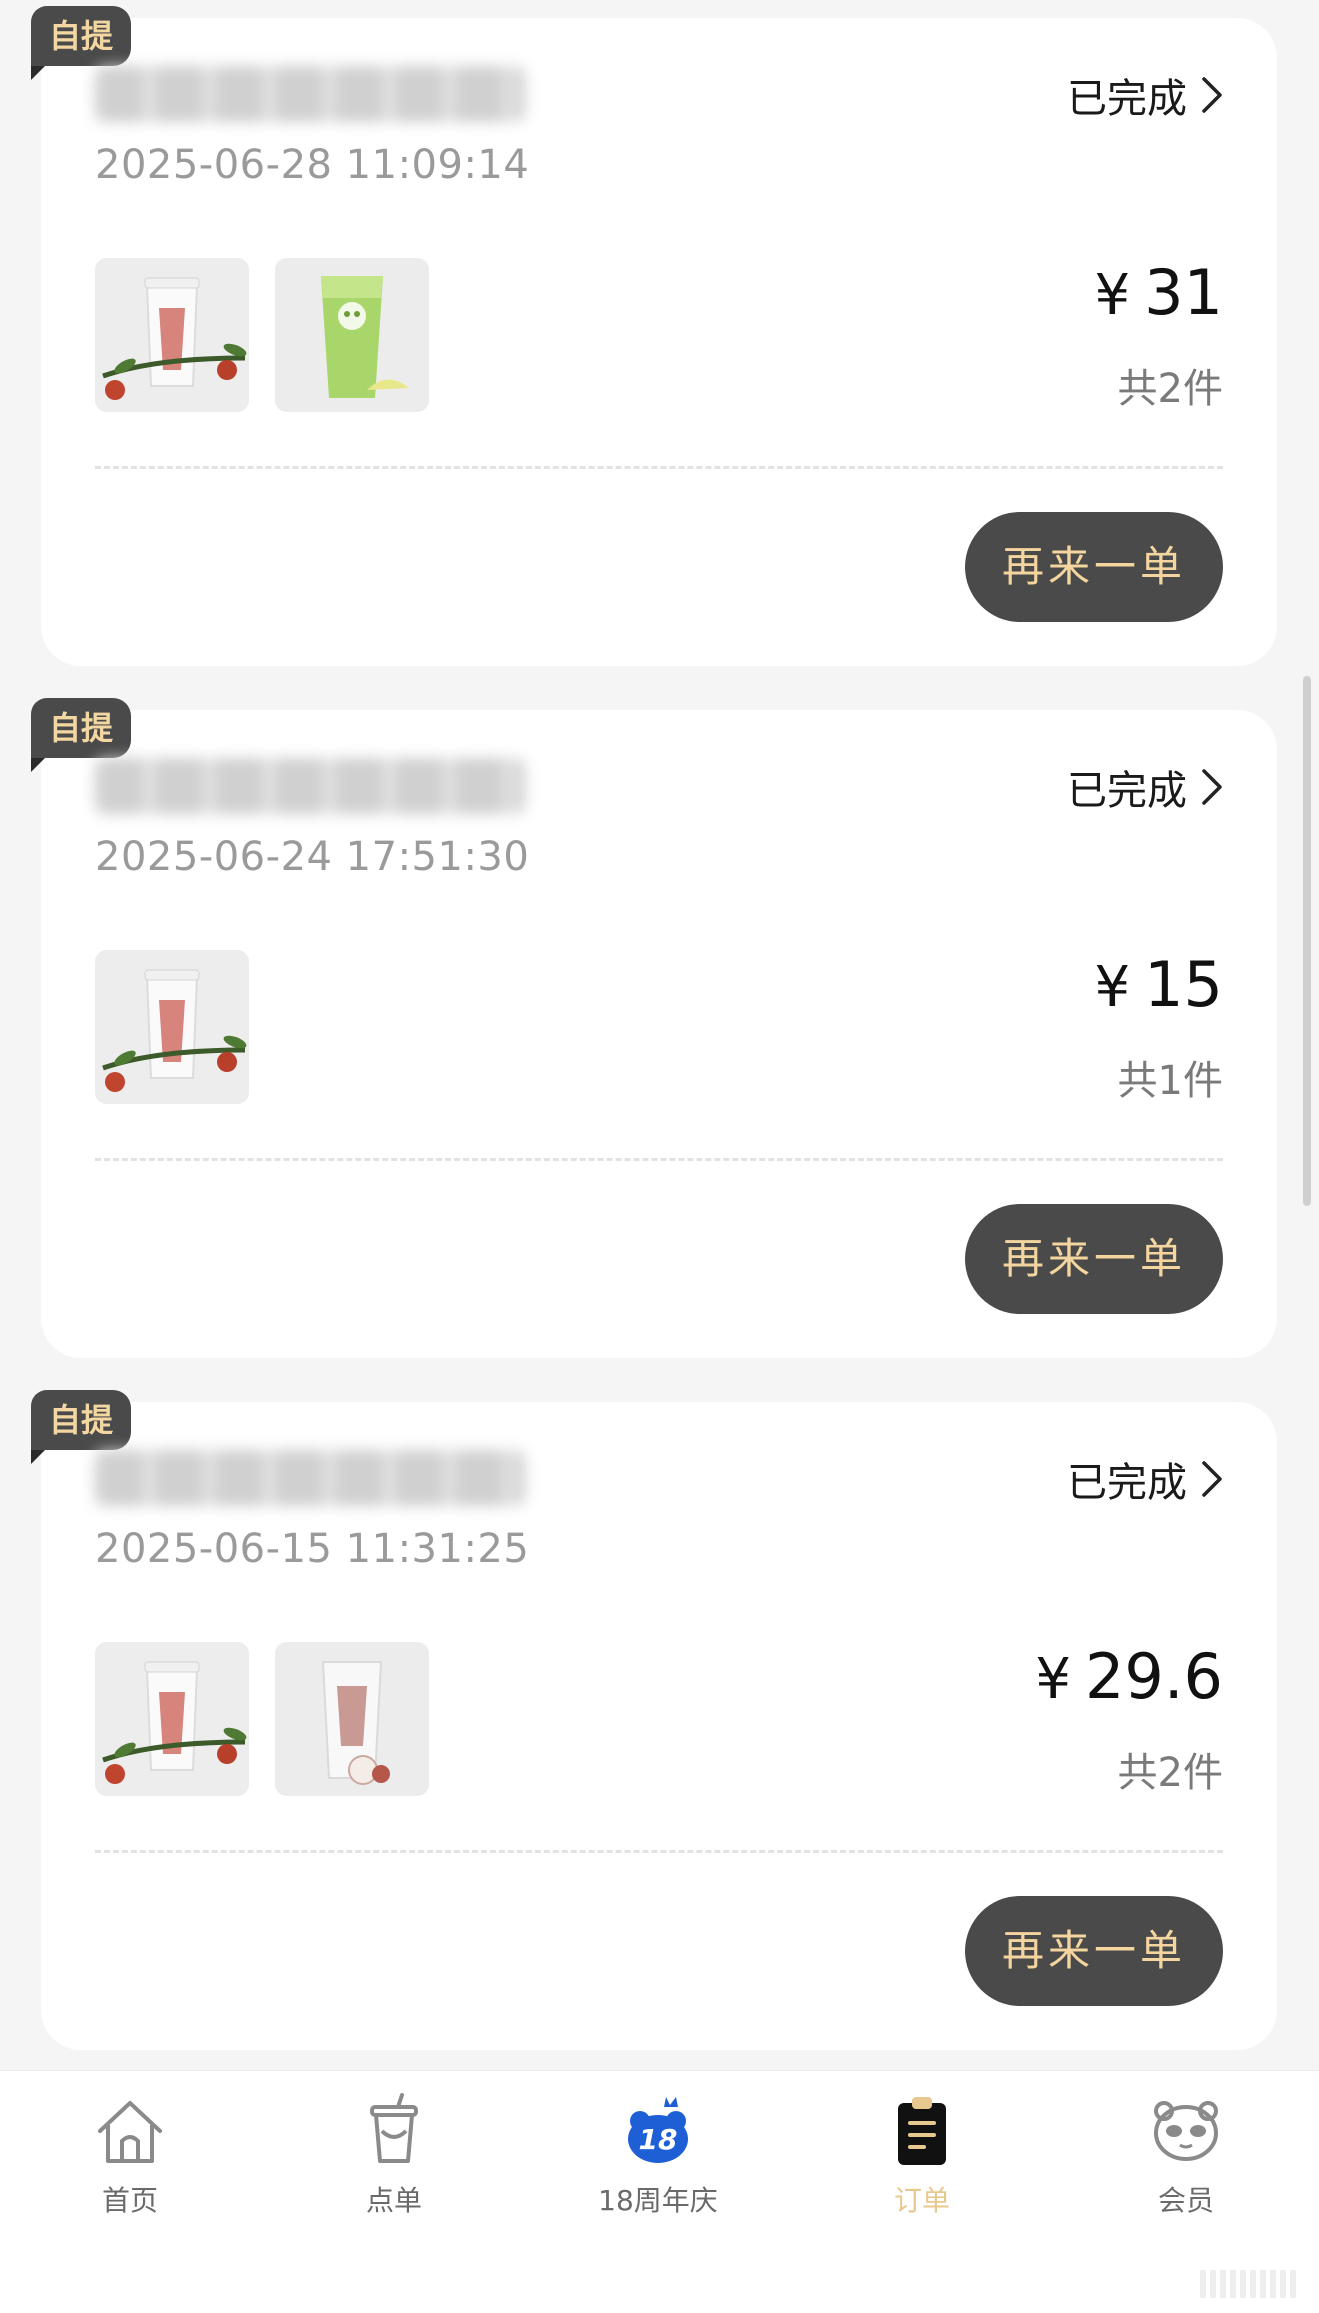 The width and height of the screenshot is (1319, 2313). Describe the element at coordinates (1307, 941) in the screenshot. I see `scrollbar` at that location.